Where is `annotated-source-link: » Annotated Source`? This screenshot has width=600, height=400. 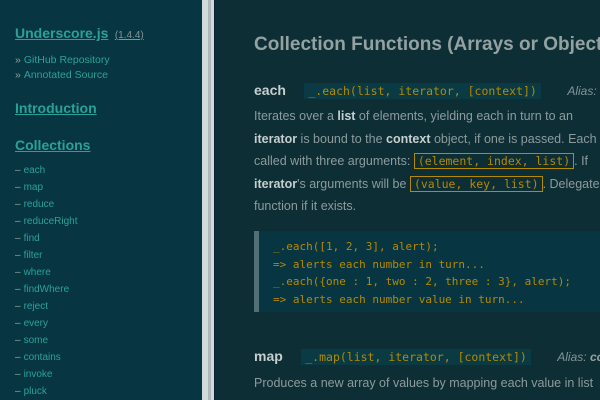 annotated-source-link: » Annotated Source is located at coordinates (62, 75).